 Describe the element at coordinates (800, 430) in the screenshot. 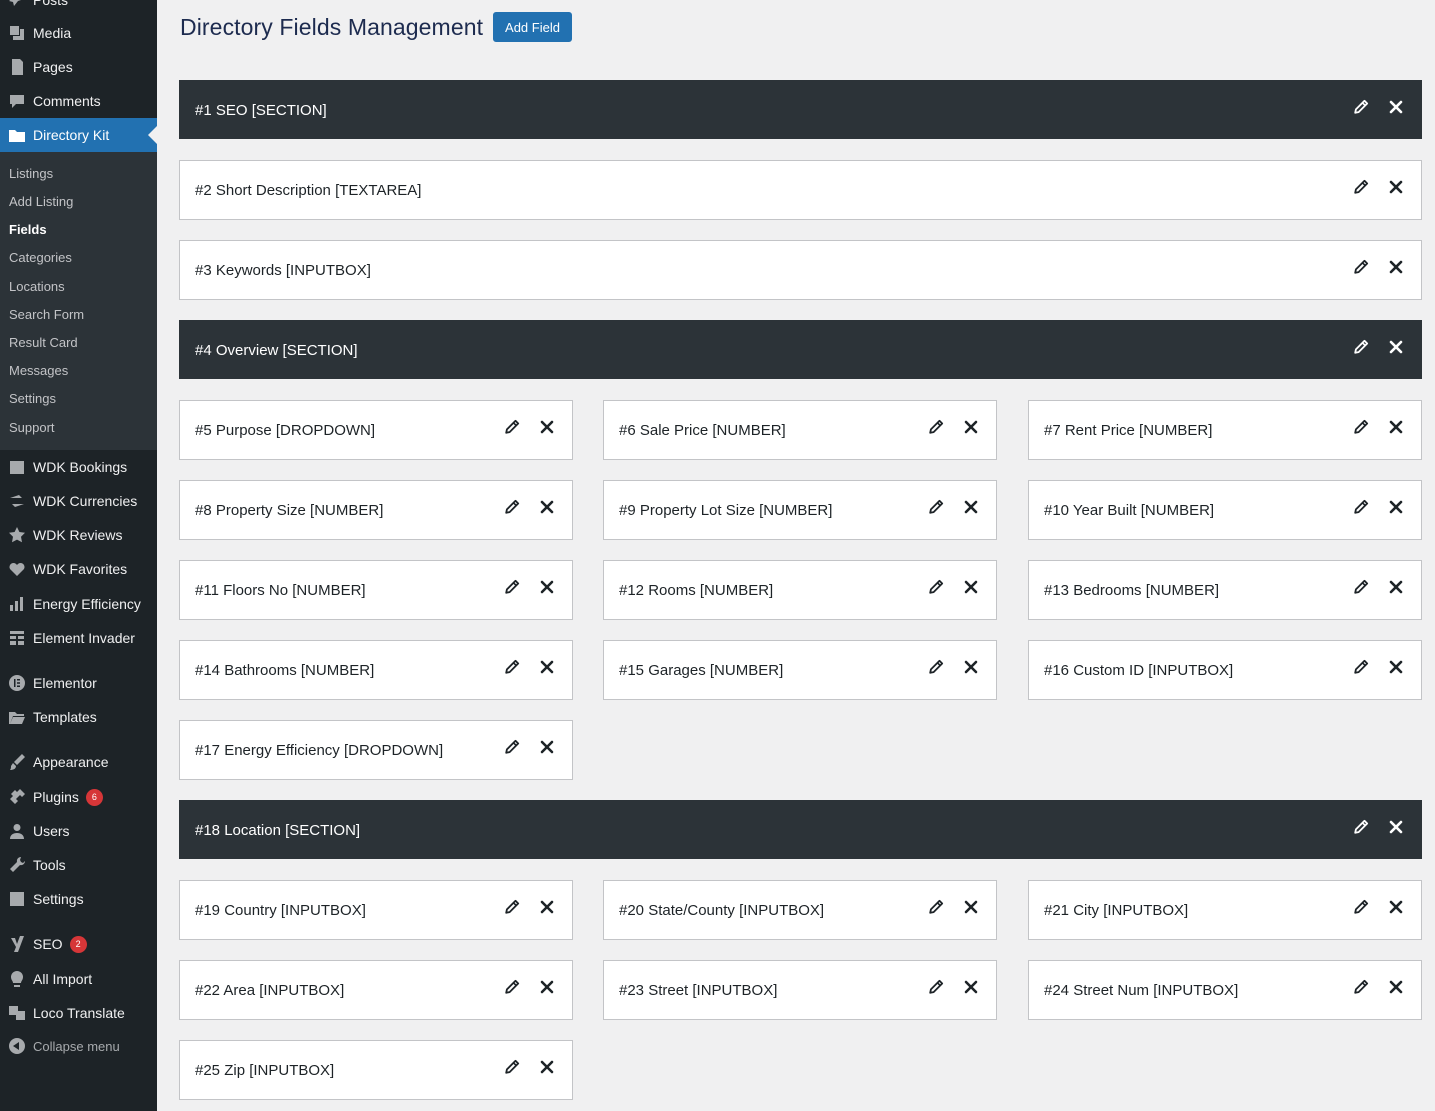

I see `field-row: #6 Sale Price [NUMBER]` at that location.